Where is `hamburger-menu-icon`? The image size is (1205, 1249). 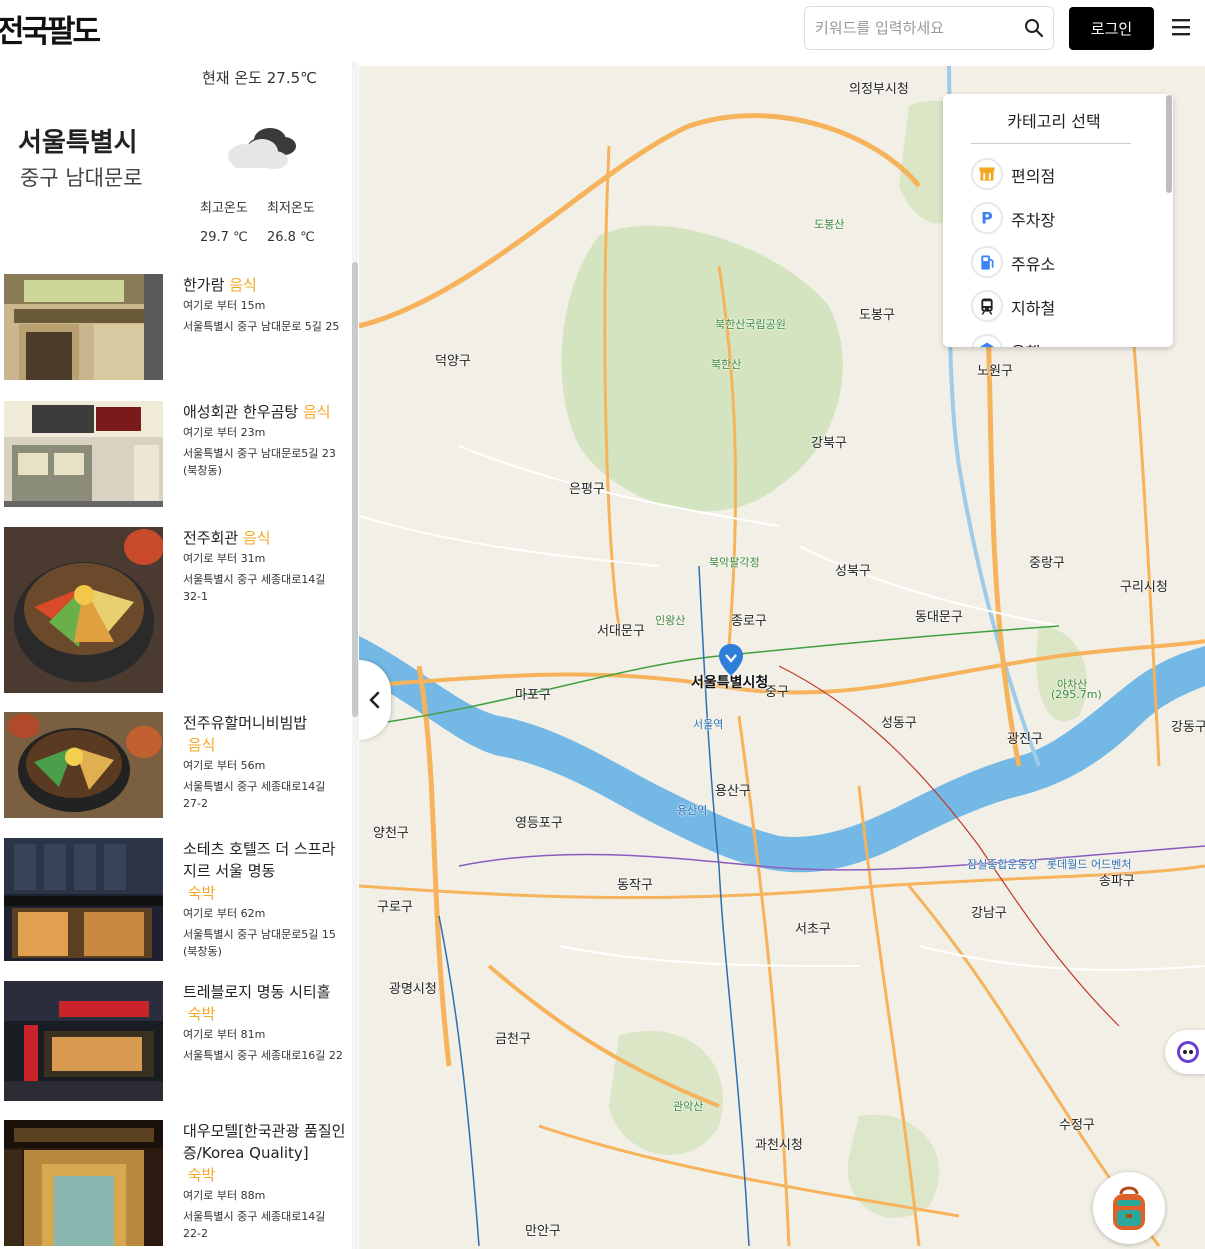
hamburger-menu-icon is located at coordinates (1181, 27).